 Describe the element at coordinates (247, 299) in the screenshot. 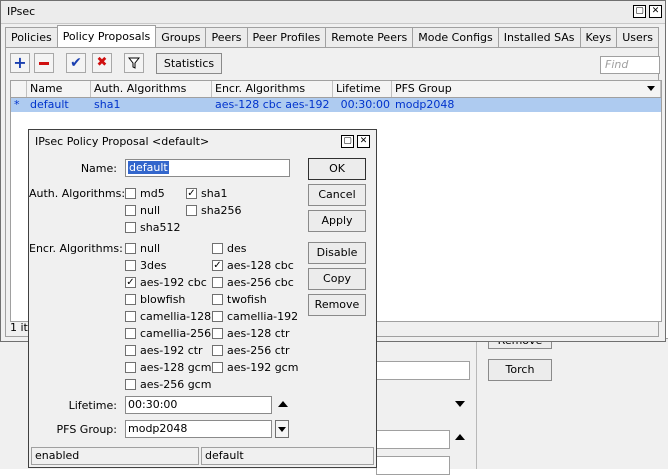

I see `twofish-label: twofish` at that location.